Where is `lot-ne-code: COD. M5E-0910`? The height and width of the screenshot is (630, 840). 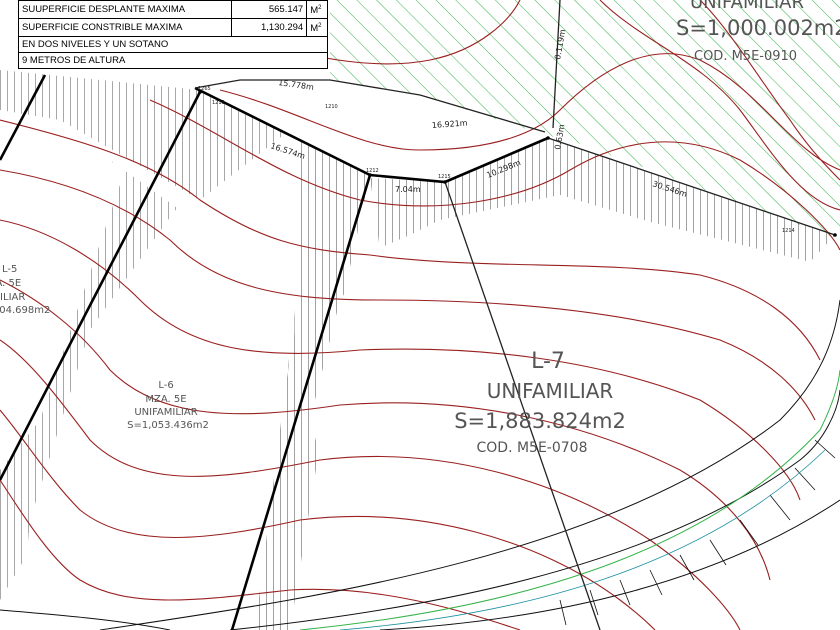 lot-ne-code: COD. M5E-0910 is located at coordinates (745, 56).